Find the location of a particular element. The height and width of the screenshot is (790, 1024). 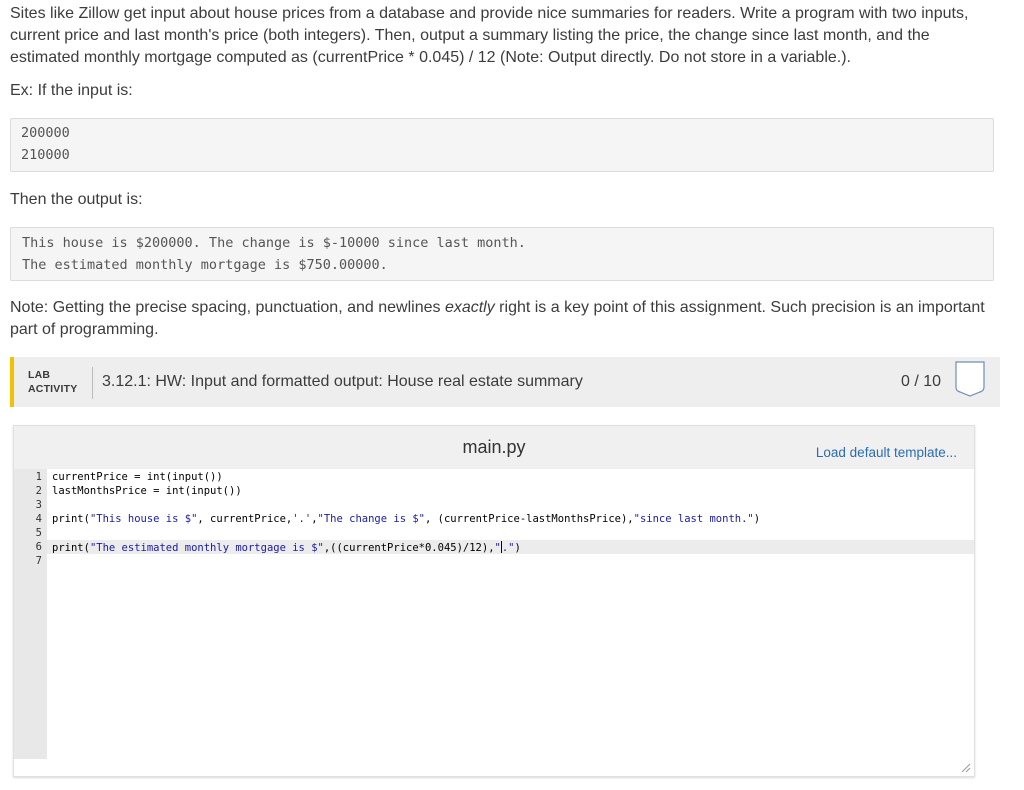

code-string: "The estimated monthly mortgage is $" is located at coordinates (206, 548).